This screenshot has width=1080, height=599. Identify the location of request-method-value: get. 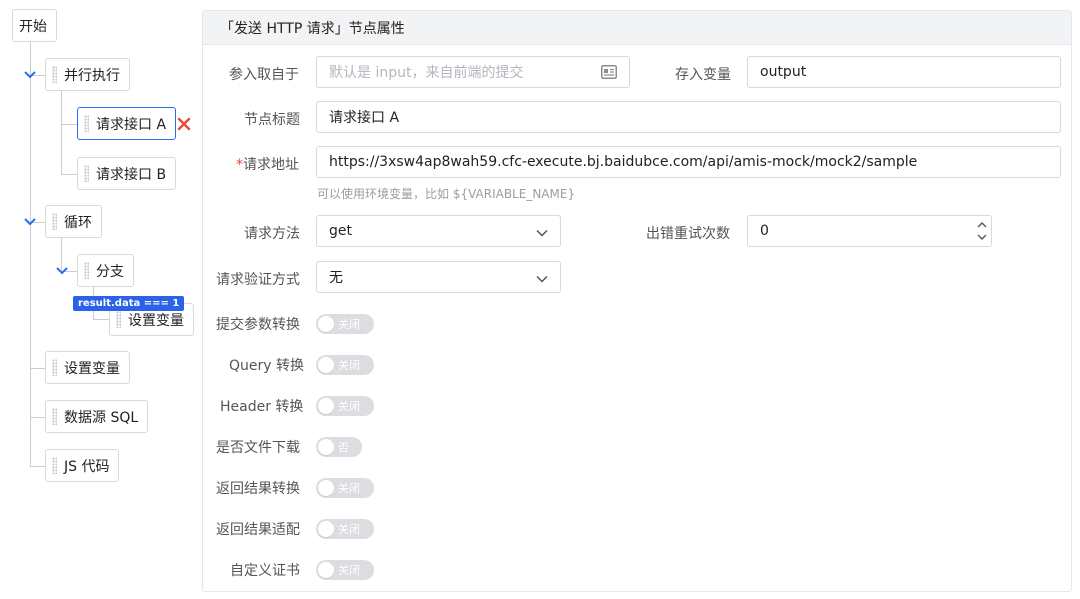
(340, 231).